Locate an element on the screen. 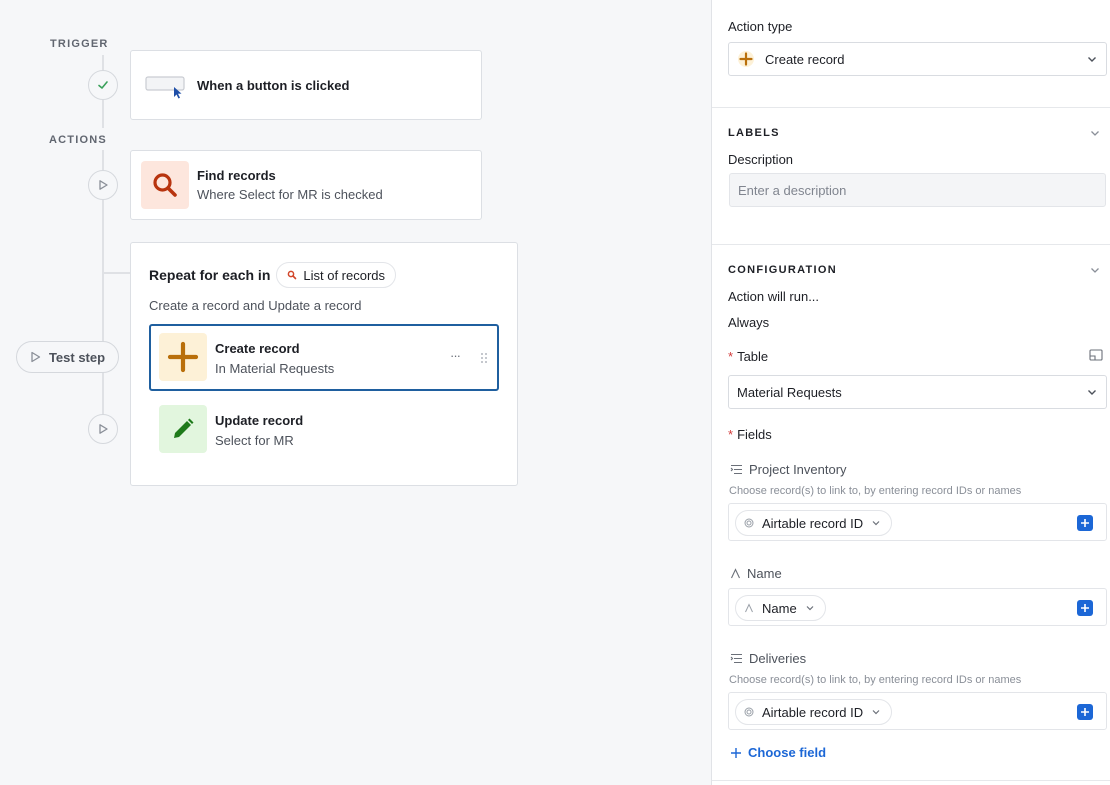 Image resolution: width=1110 pixels, height=785 pixels. field-deliveries-title: Deliveries is located at coordinates (768, 658).